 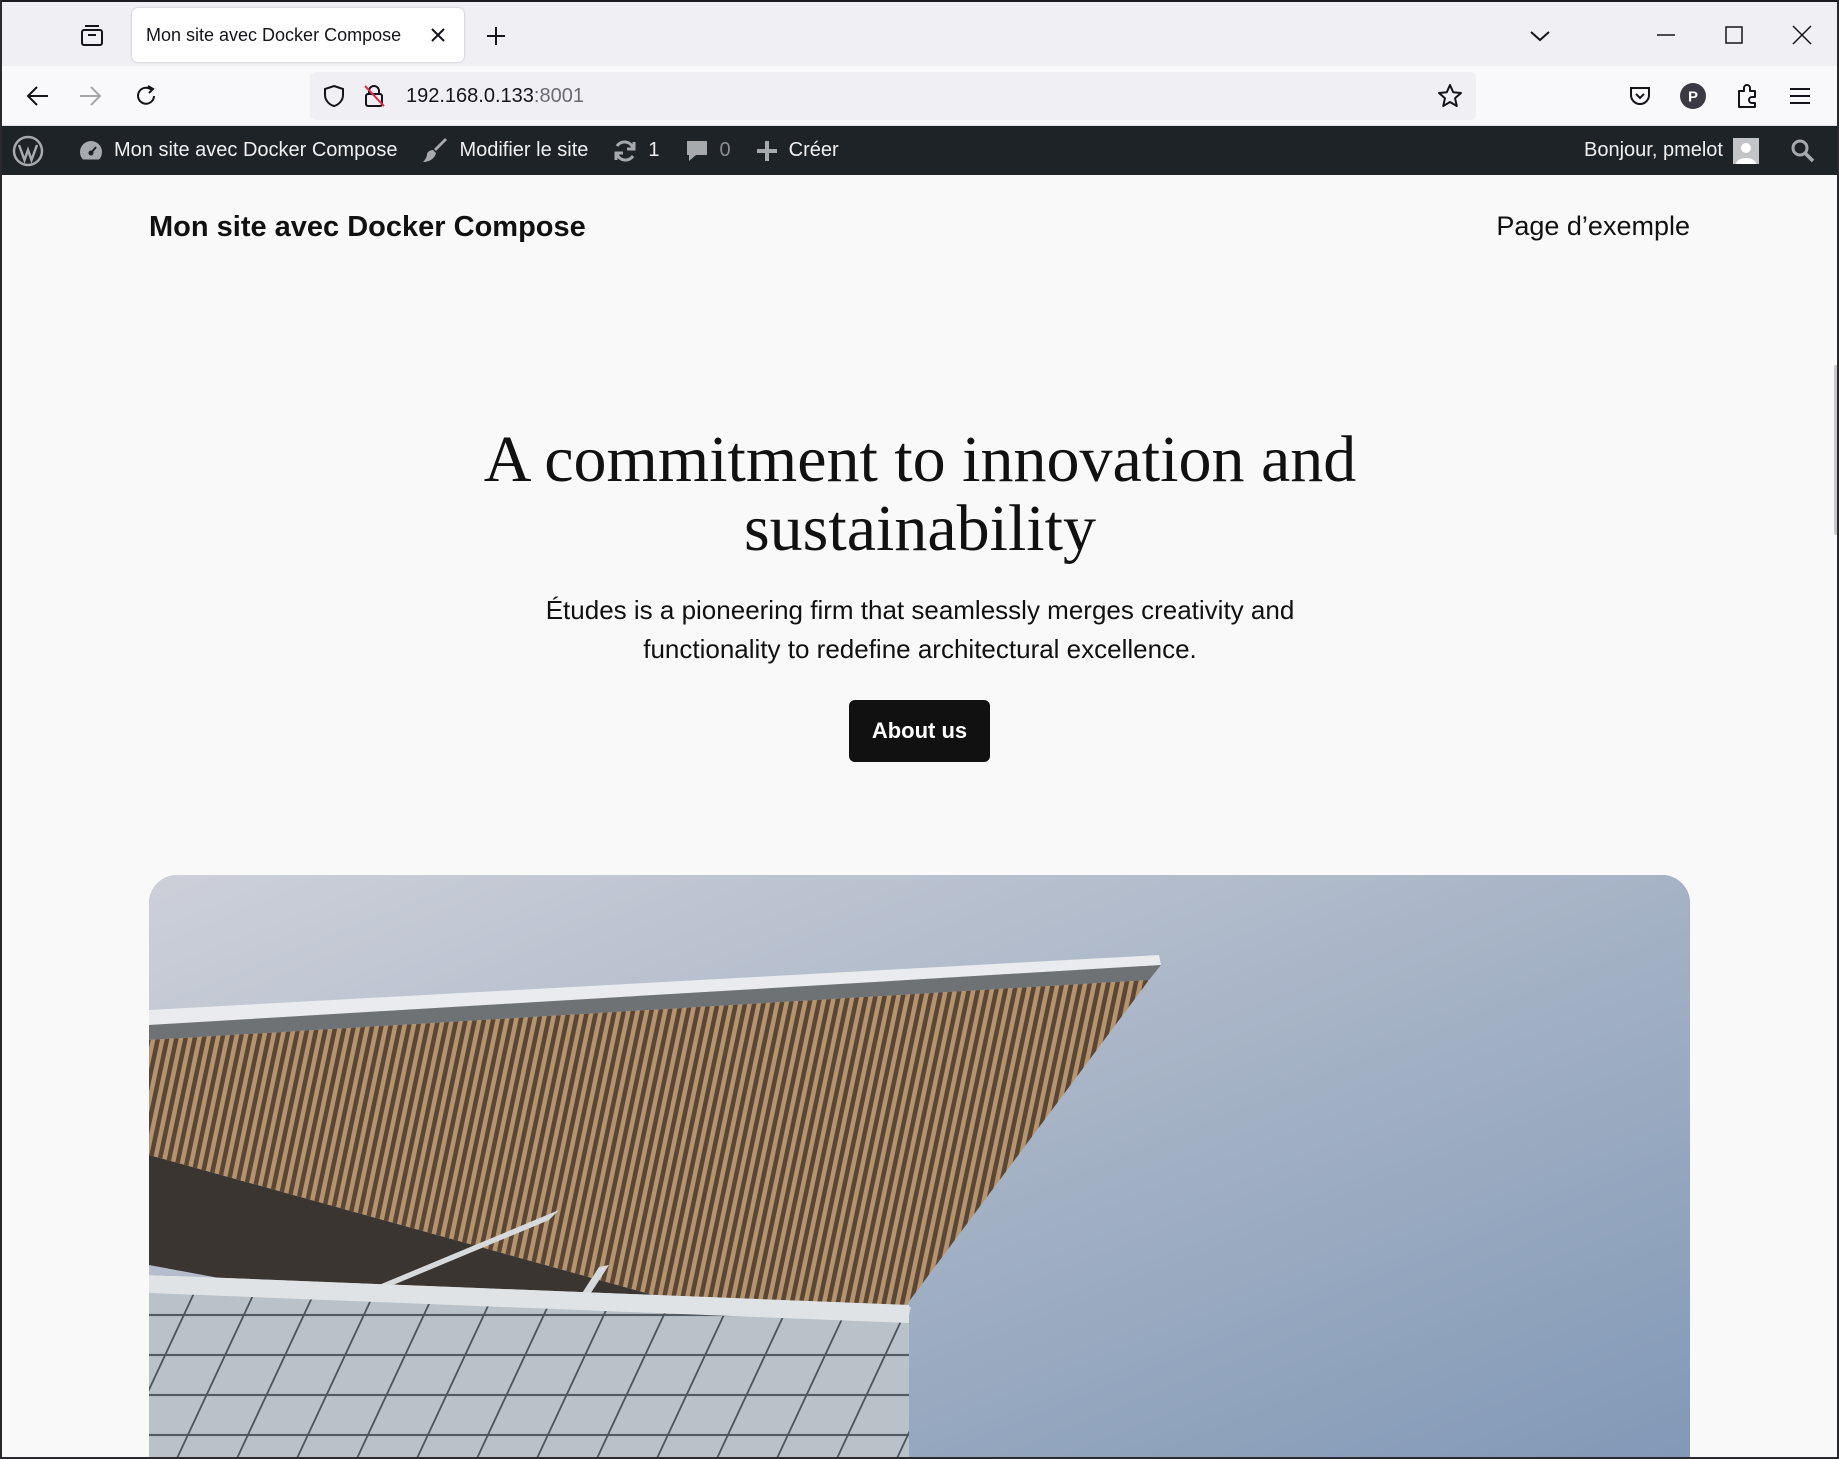 I want to click on admin-bar-greeting: Bonjour, pmelot, so click(x=1653, y=150).